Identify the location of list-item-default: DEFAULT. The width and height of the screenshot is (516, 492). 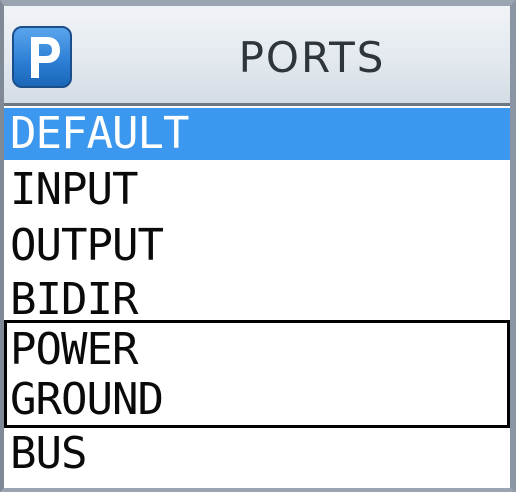
(257, 134).